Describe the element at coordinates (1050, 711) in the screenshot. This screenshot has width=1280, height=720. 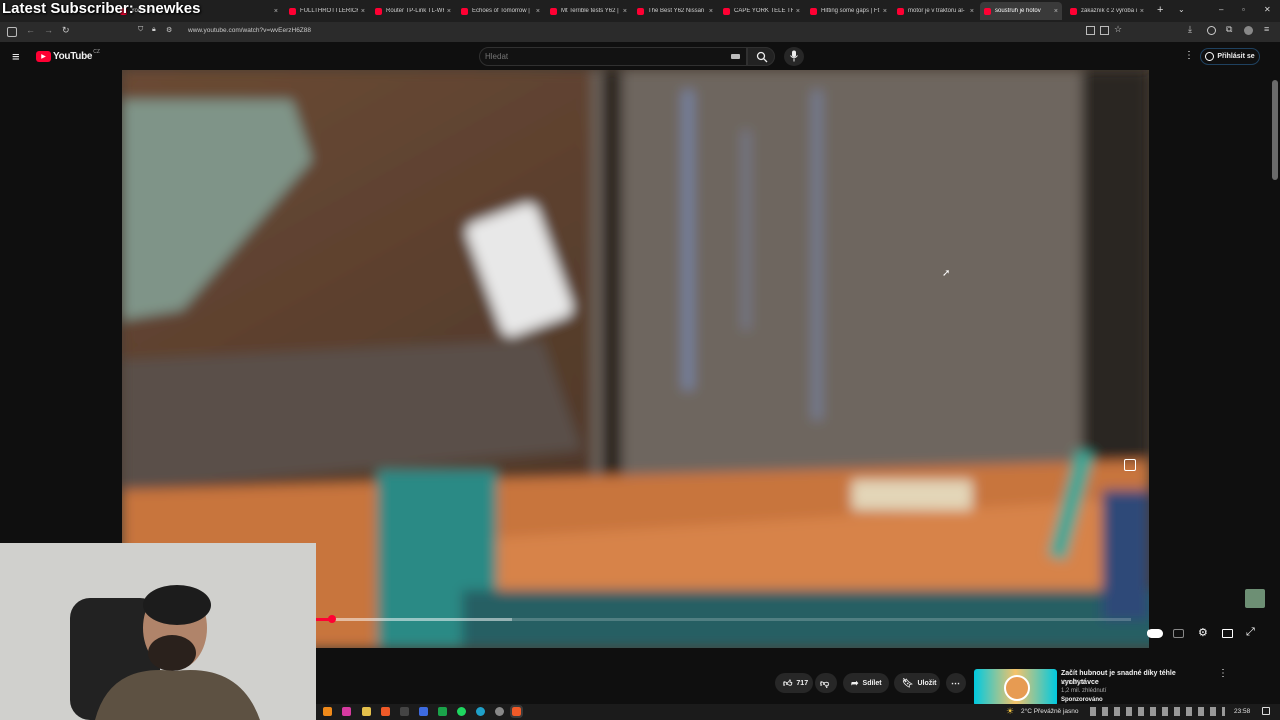
I see `weather-text: 2°C Převážně jasno` at that location.